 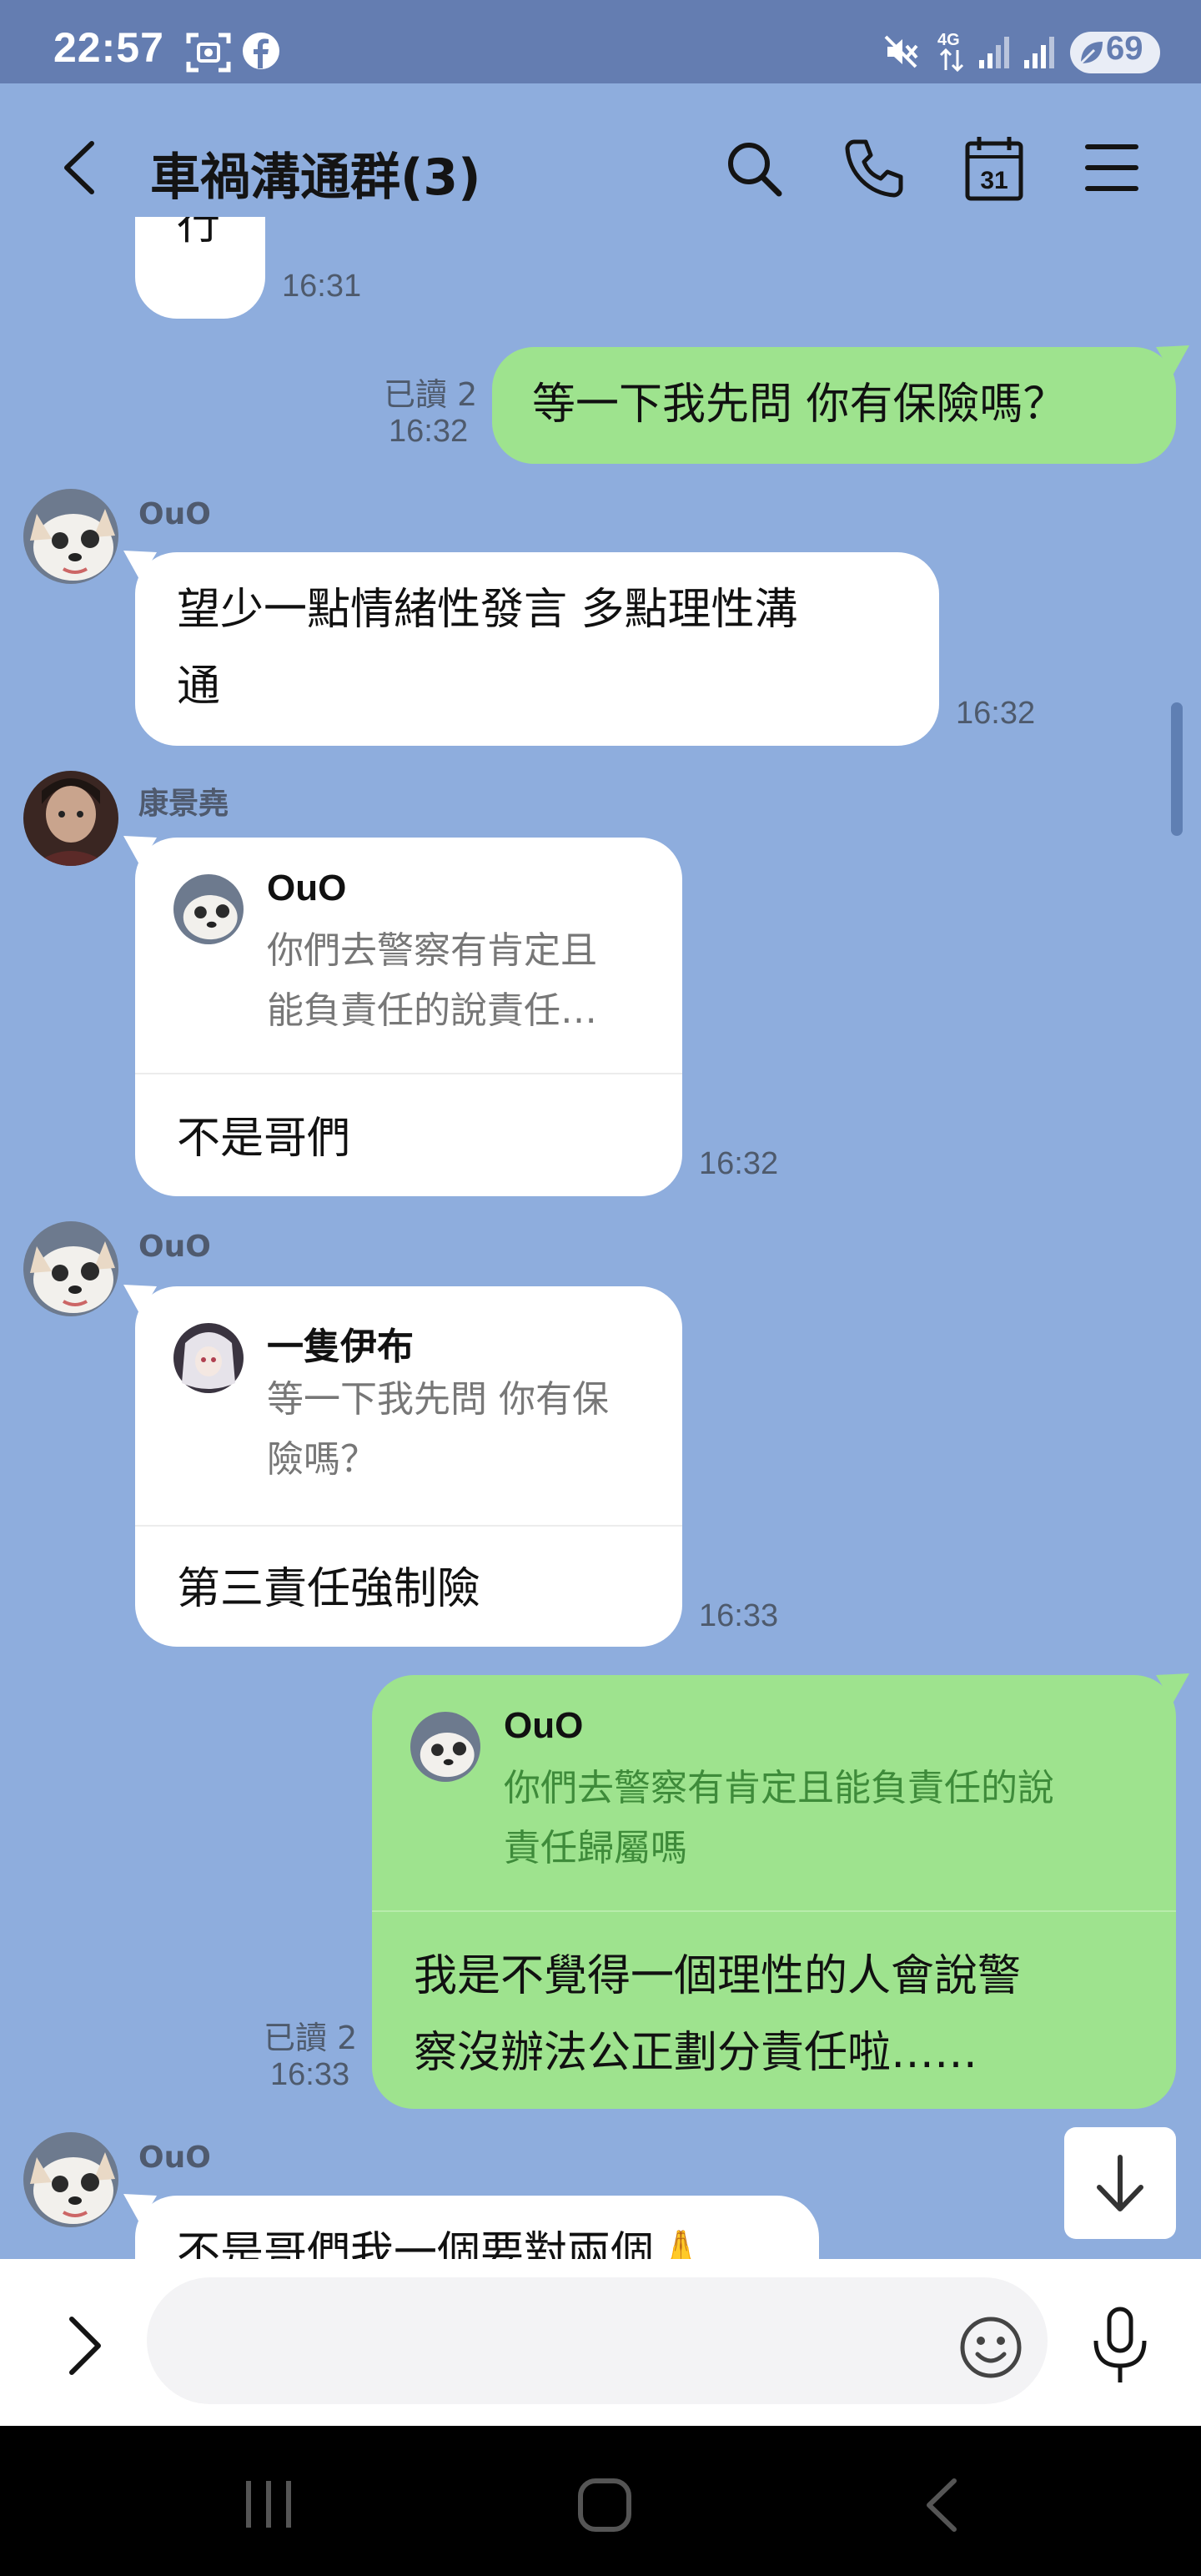 I want to click on calendar-icon: 31, so click(x=994, y=168).